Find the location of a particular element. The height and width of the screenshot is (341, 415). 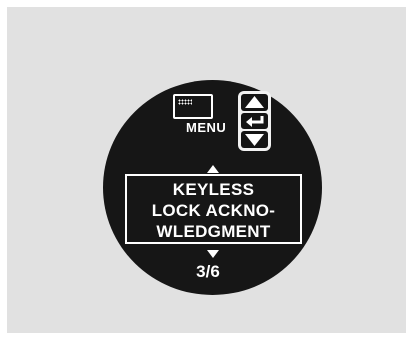

up-button is located at coordinates (254, 102).